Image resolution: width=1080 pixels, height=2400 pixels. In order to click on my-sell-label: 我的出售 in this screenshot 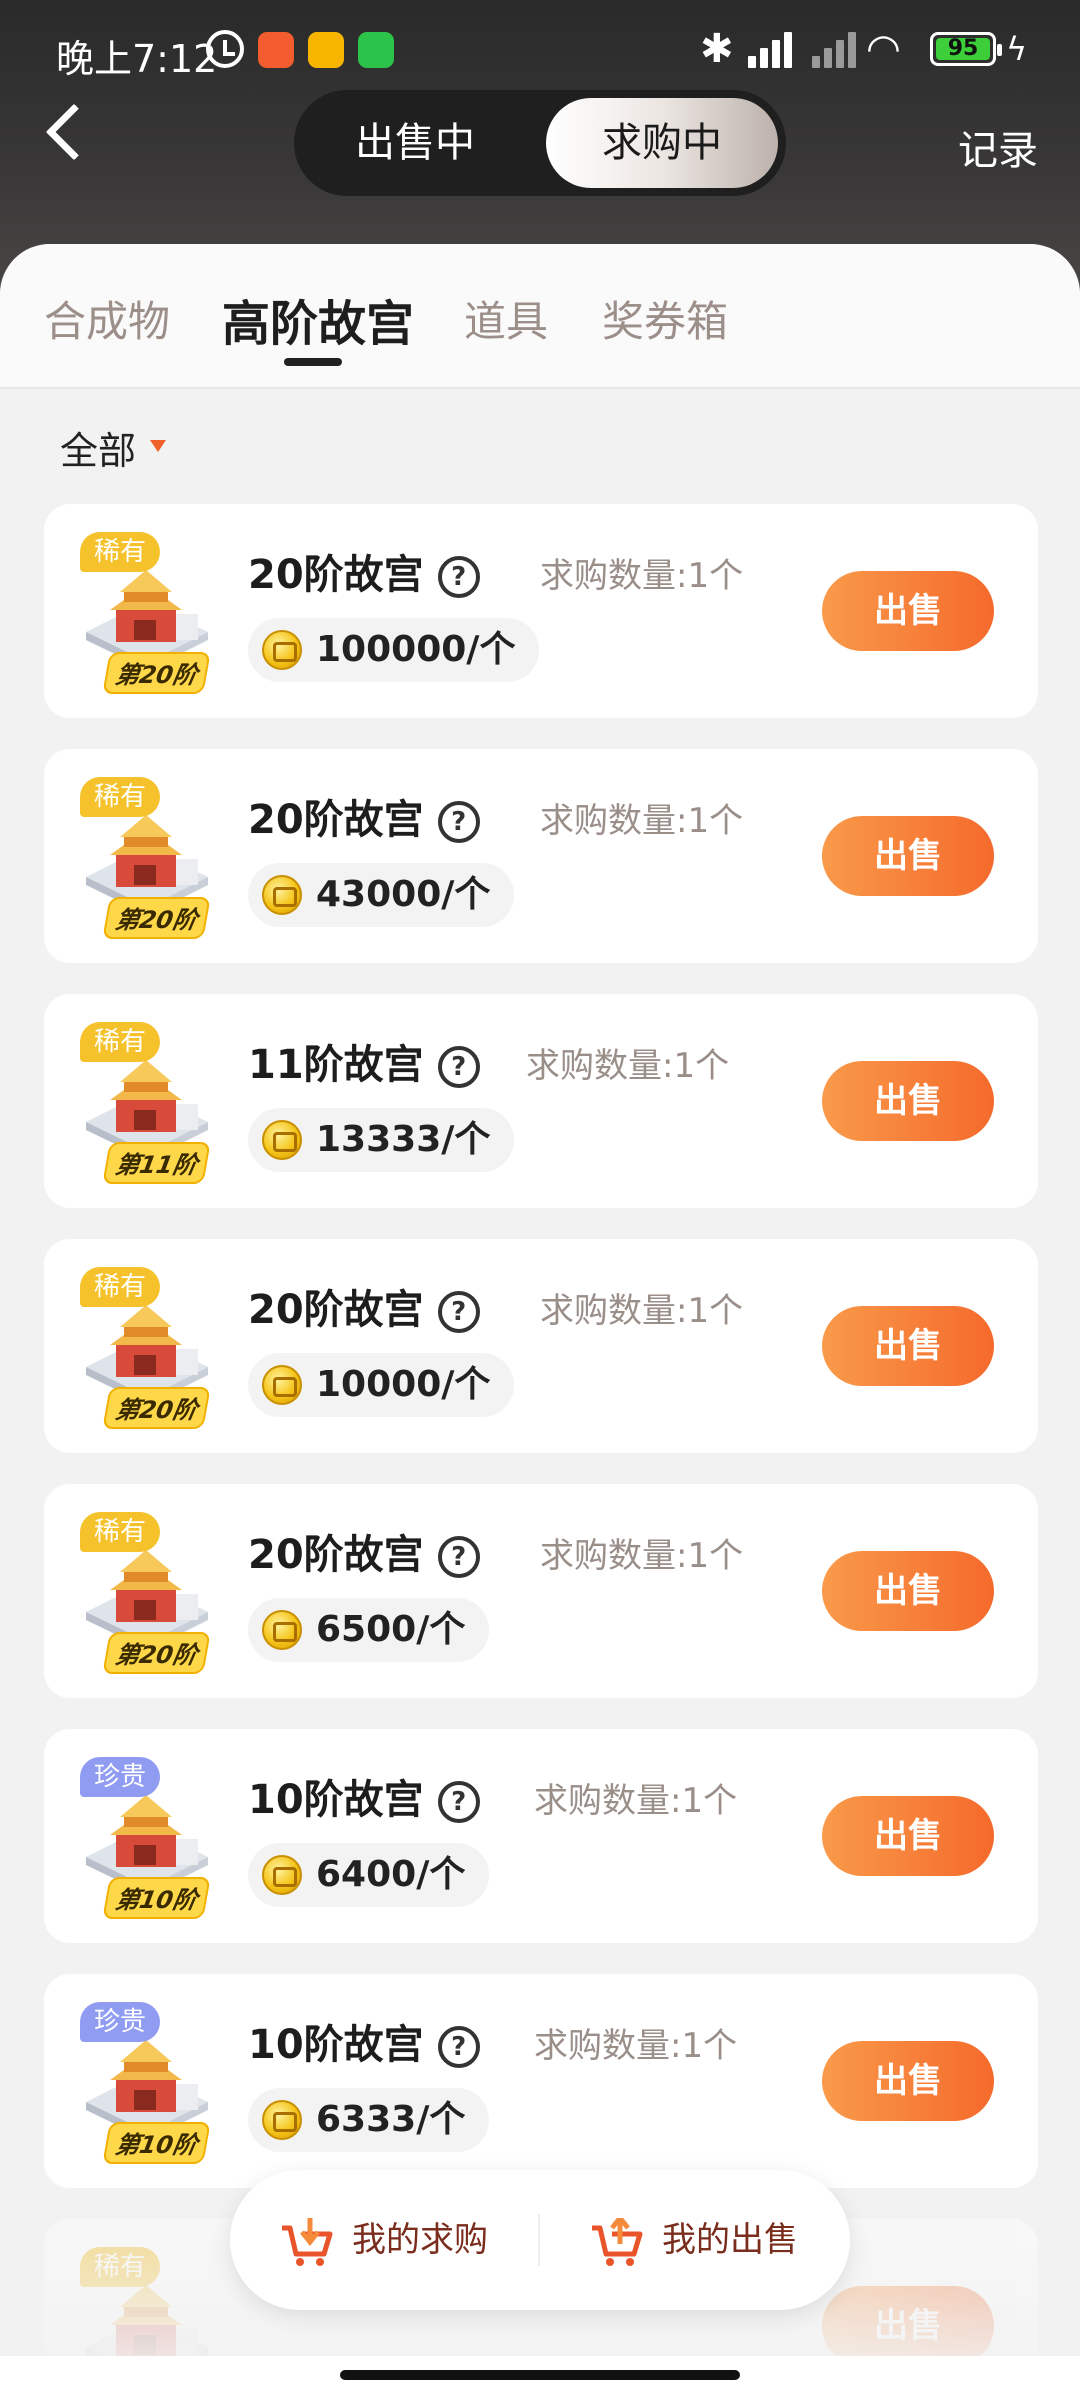, I will do `click(730, 2240)`.